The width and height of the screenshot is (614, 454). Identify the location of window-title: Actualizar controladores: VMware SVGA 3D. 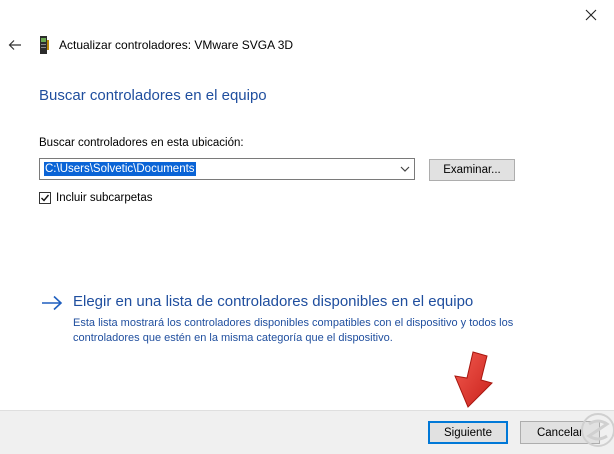
(176, 45).